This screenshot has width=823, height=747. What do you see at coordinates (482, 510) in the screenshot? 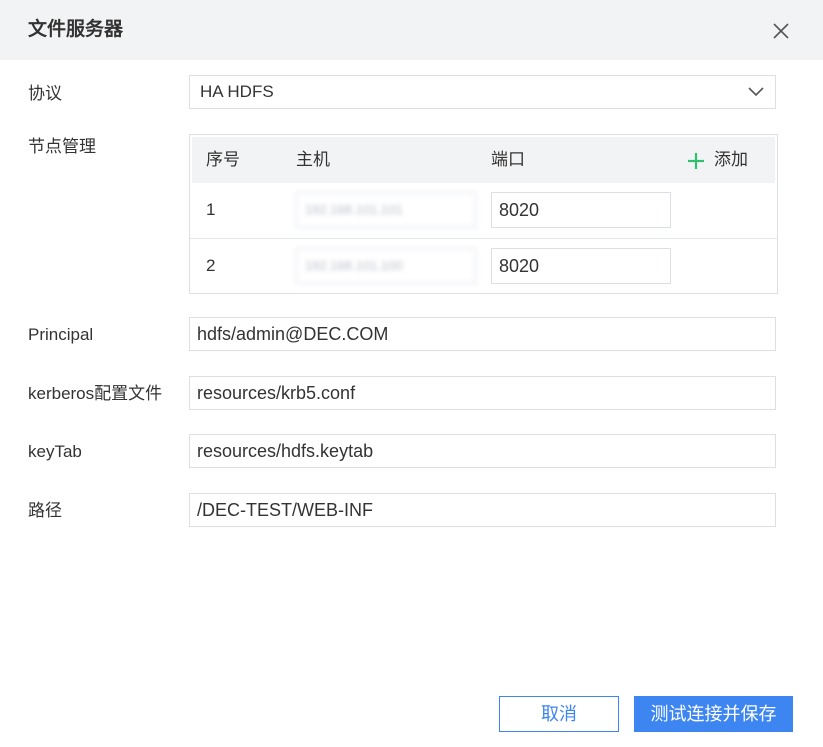
I see `path-input: /DEC-TEST/WEB-INF` at bounding box center [482, 510].